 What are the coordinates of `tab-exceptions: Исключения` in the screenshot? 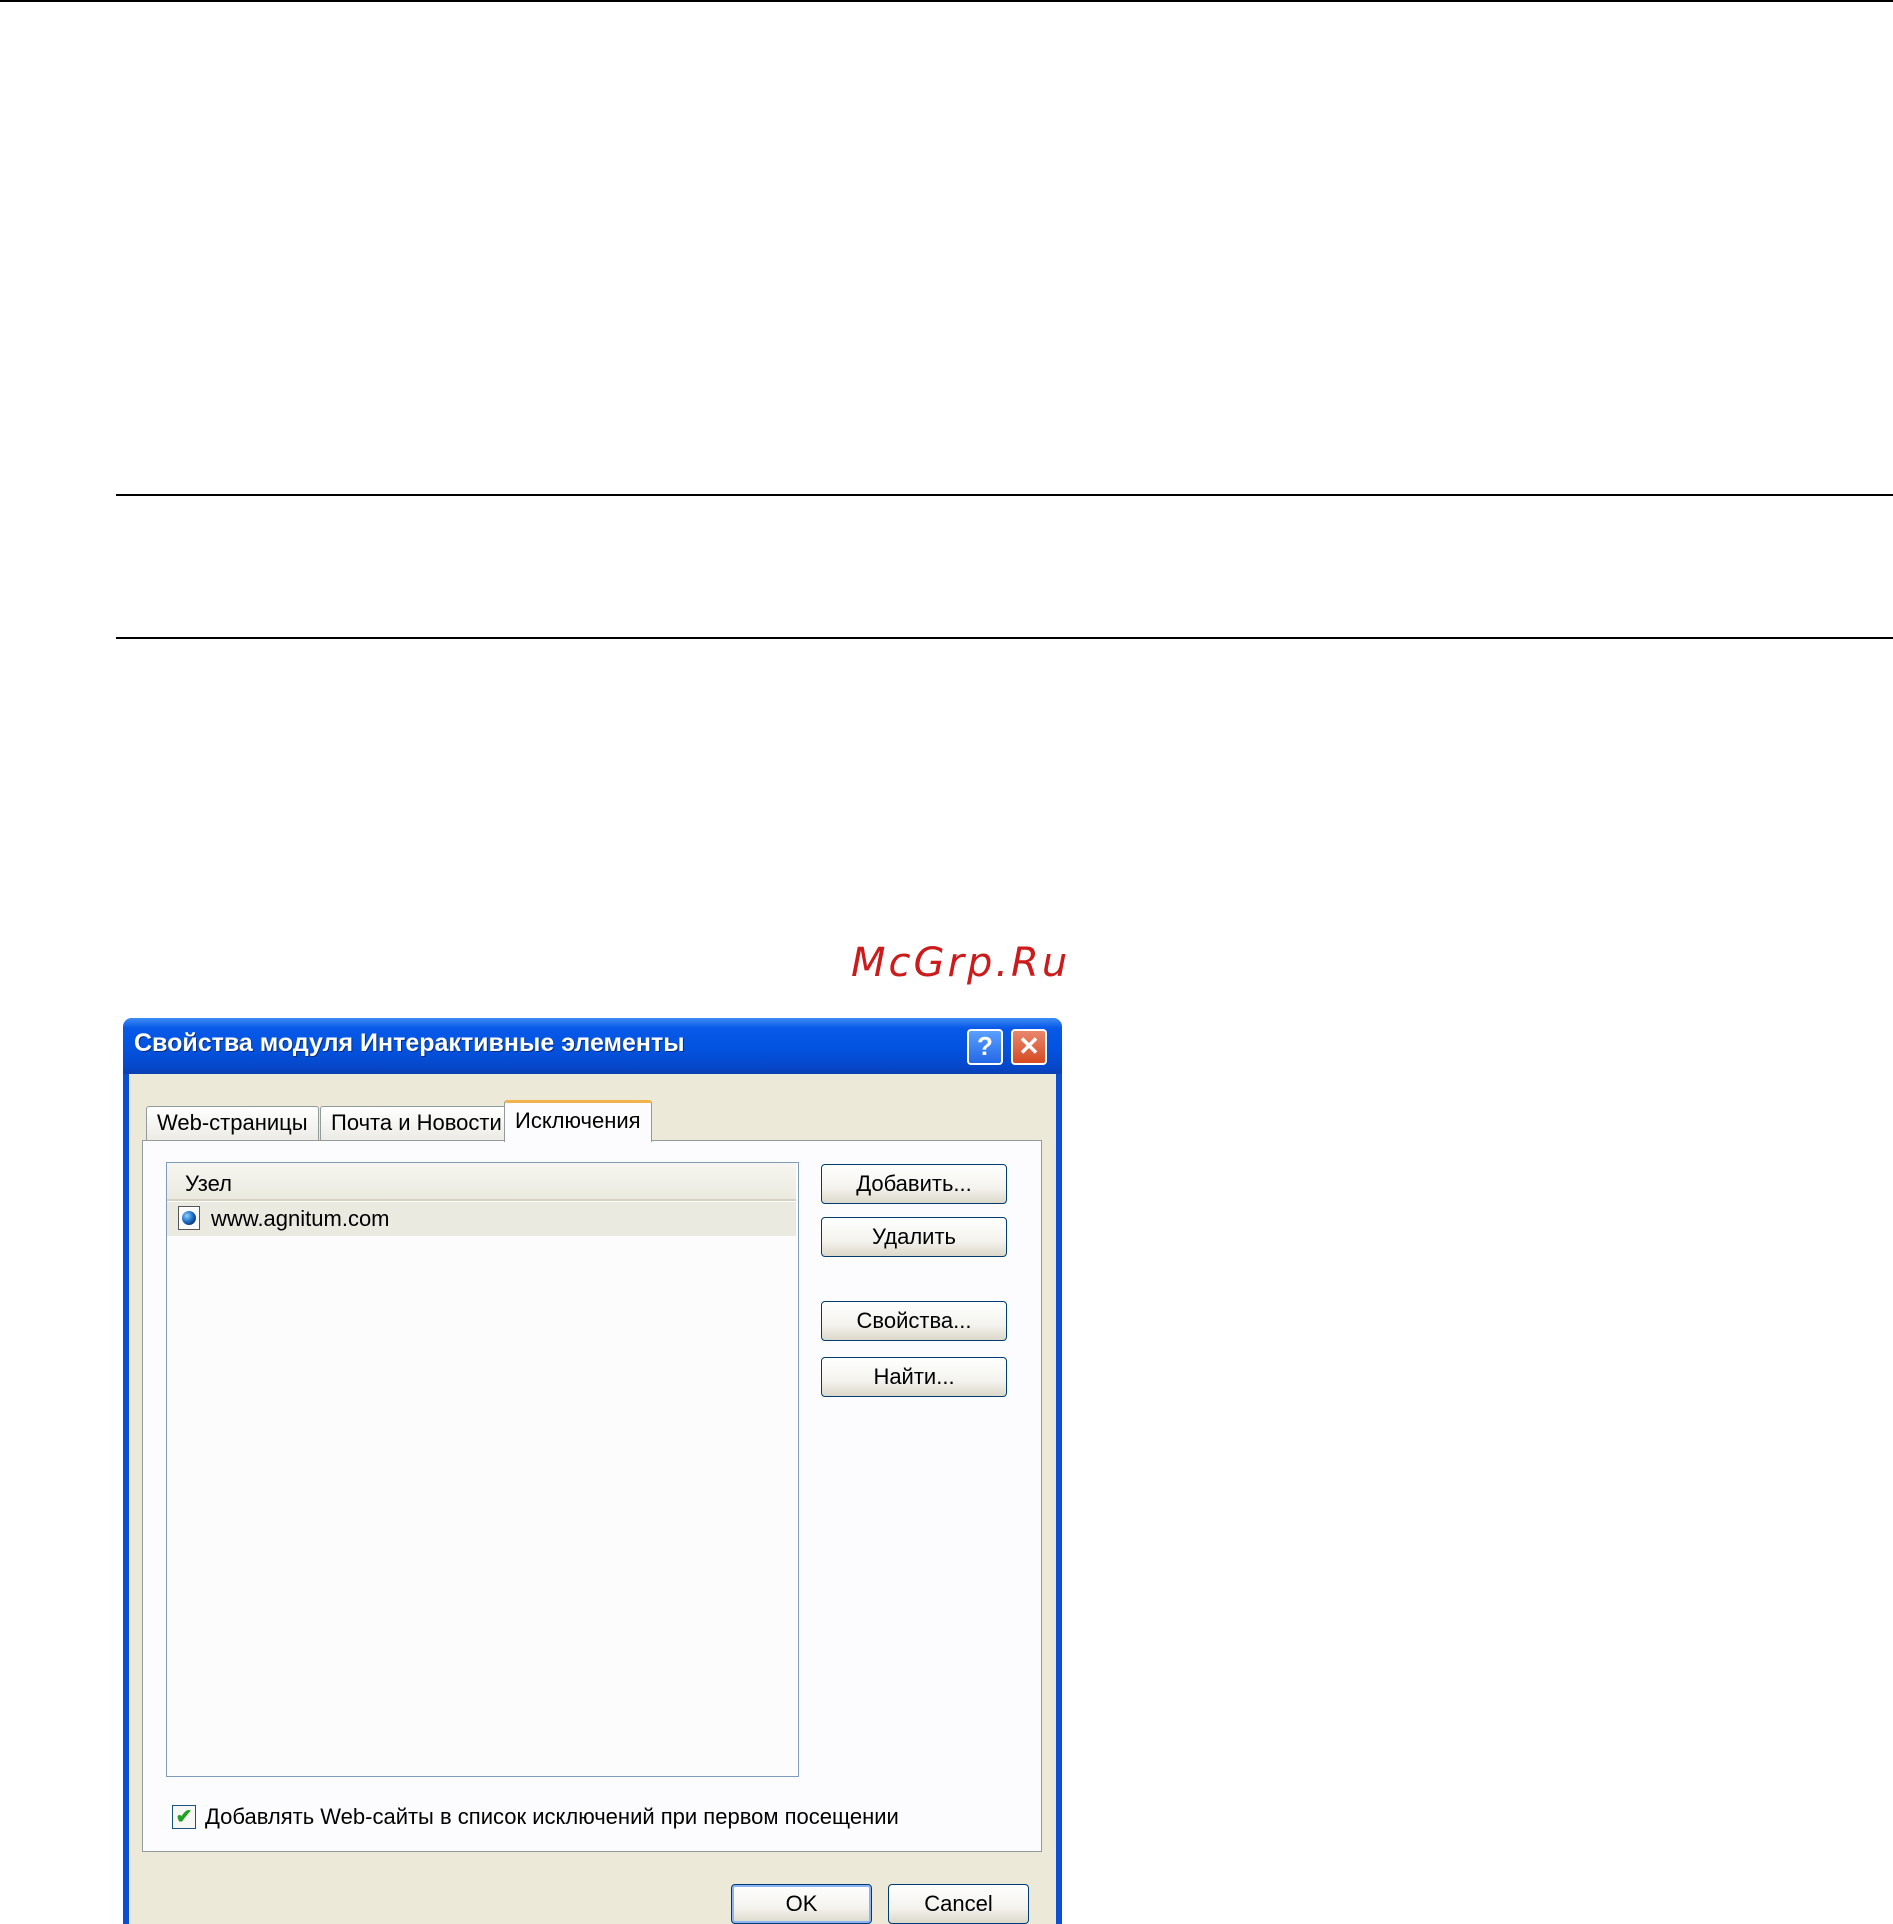 It's located at (578, 1121).